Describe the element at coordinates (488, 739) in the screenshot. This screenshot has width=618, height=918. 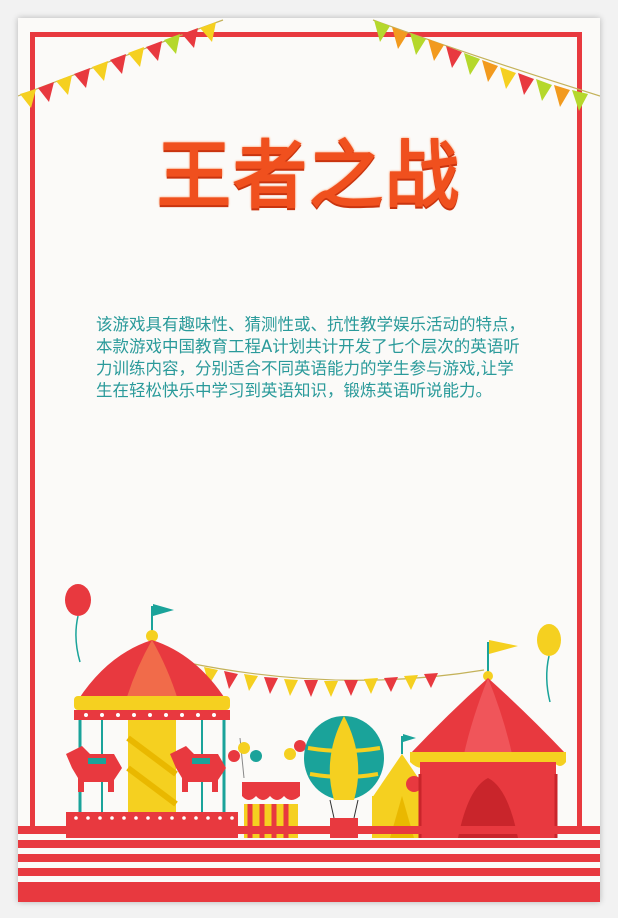
I see `circus-tent-icon` at that location.